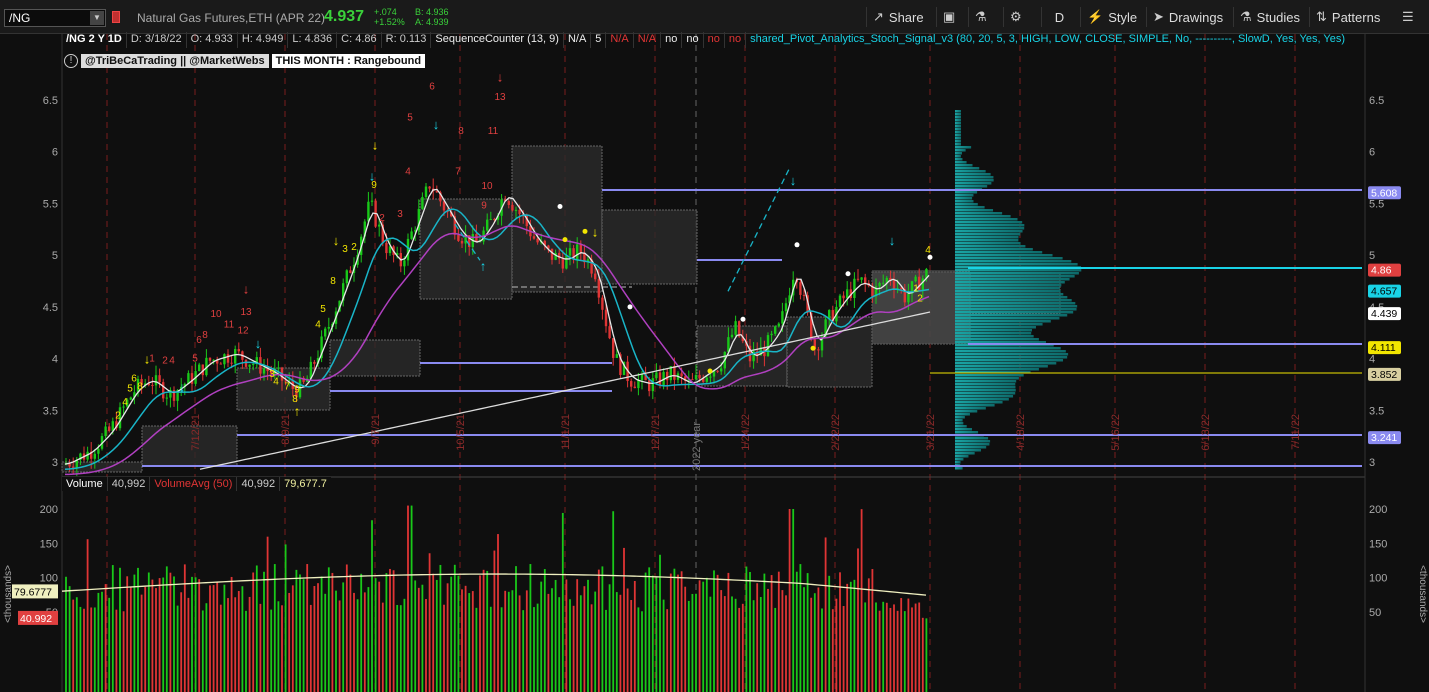  I want to click on patterns-button: ⇅ Patterns, so click(1347, 17).